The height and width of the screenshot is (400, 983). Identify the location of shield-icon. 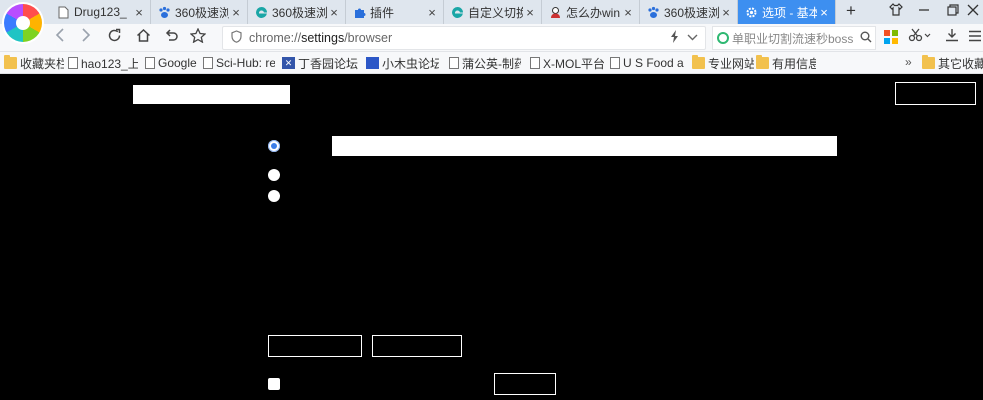
(236, 38).